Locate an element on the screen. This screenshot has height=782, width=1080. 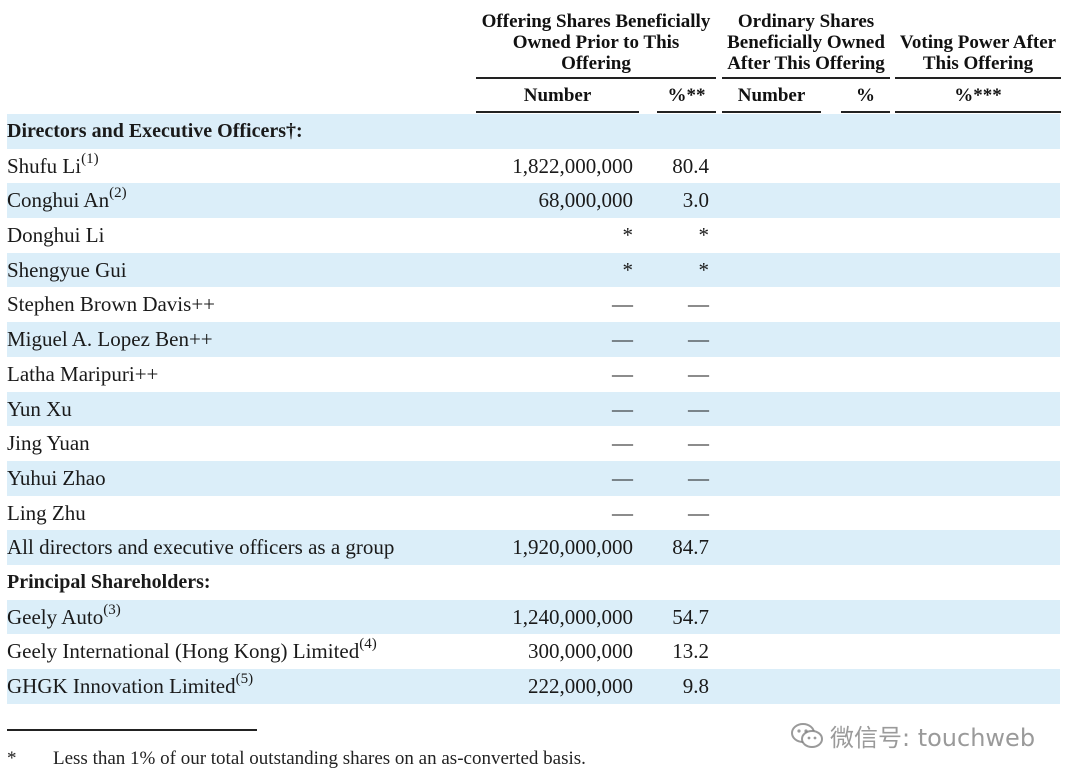
holder-name-text: Principal Shareholders: is located at coordinates (109, 581).